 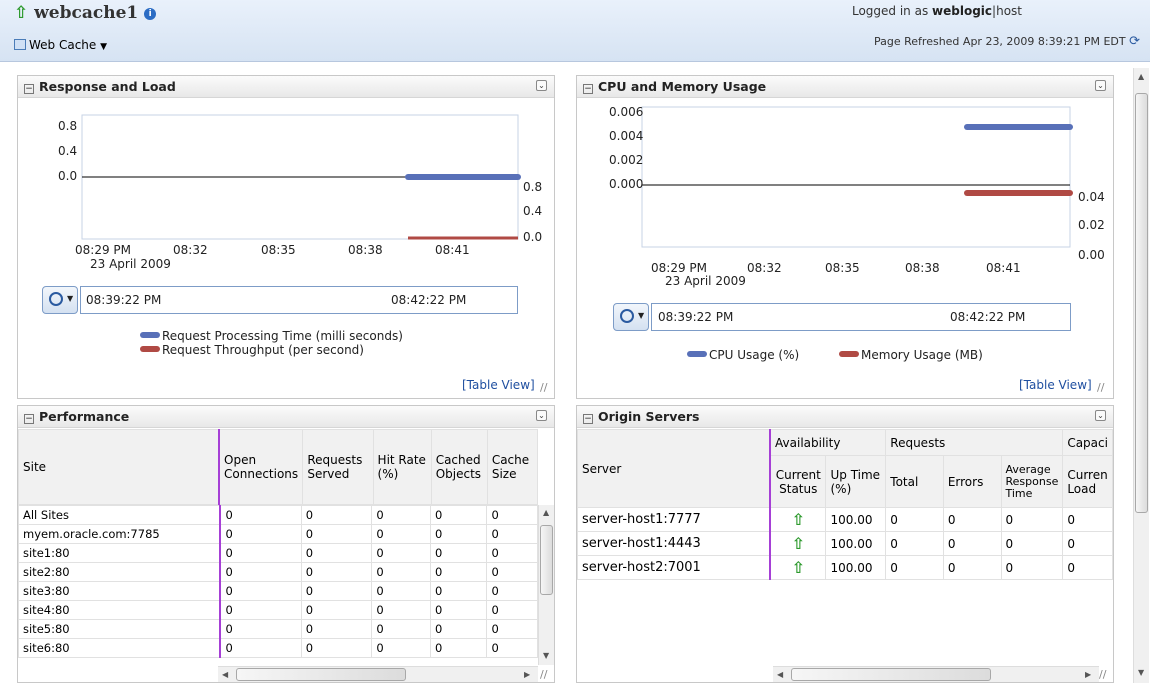 I want to click on legend-item: Memory Usage (MB), so click(x=911, y=355).